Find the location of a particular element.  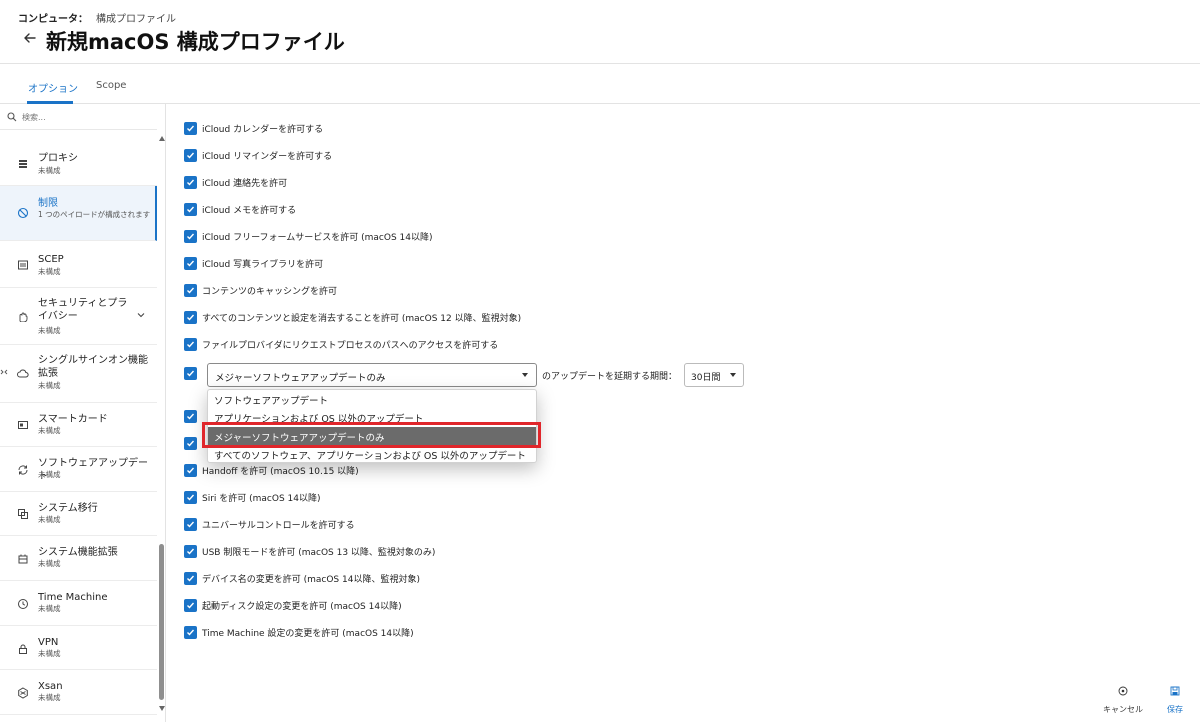

sidebar-item-system-migration: システム移行 未構成 is located at coordinates (78, 514).